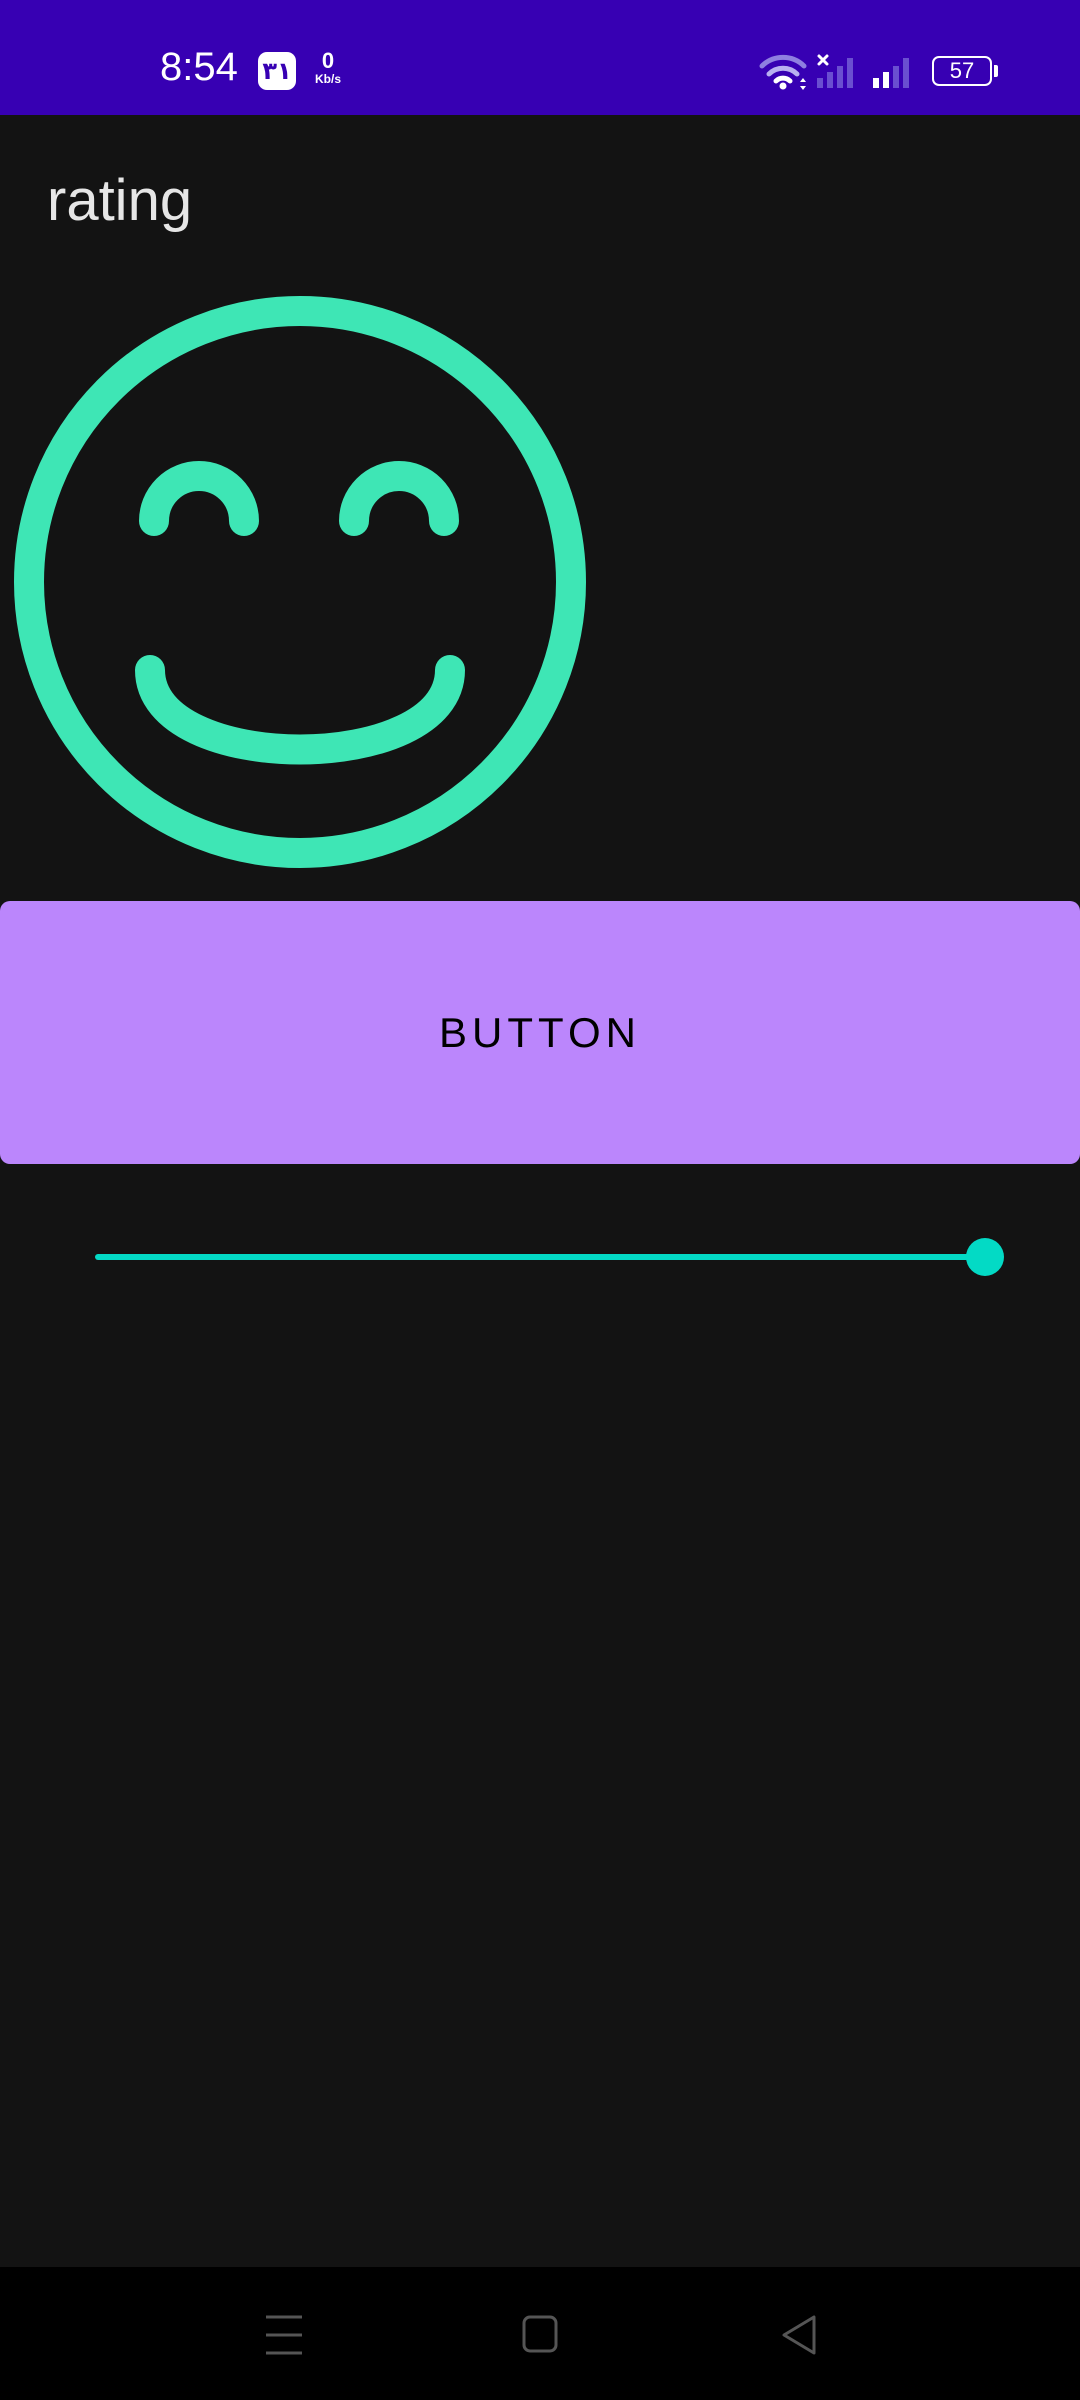 The image size is (1080, 2400). I want to click on network-speed-value: 0, so click(328, 60).